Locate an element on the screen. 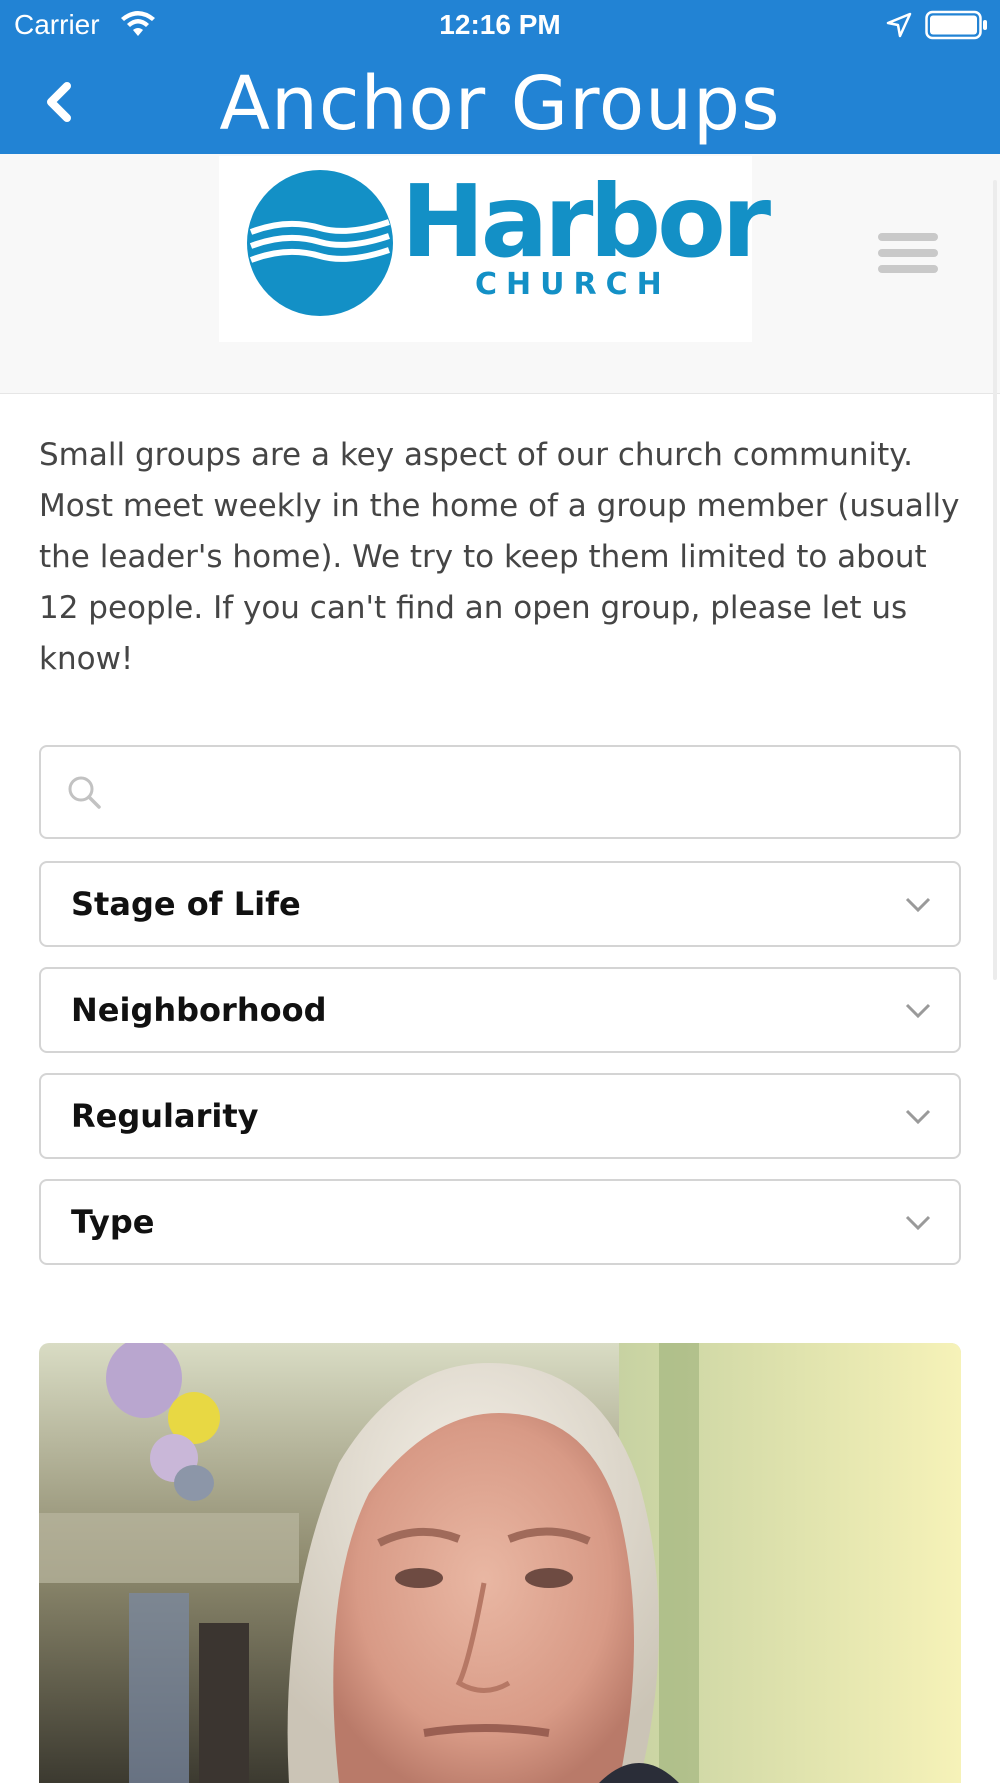 Image resolution: width=1000 pixels, height=1783 pixels. filter-regularity: Regularity is located at coordinates (500, 1116).